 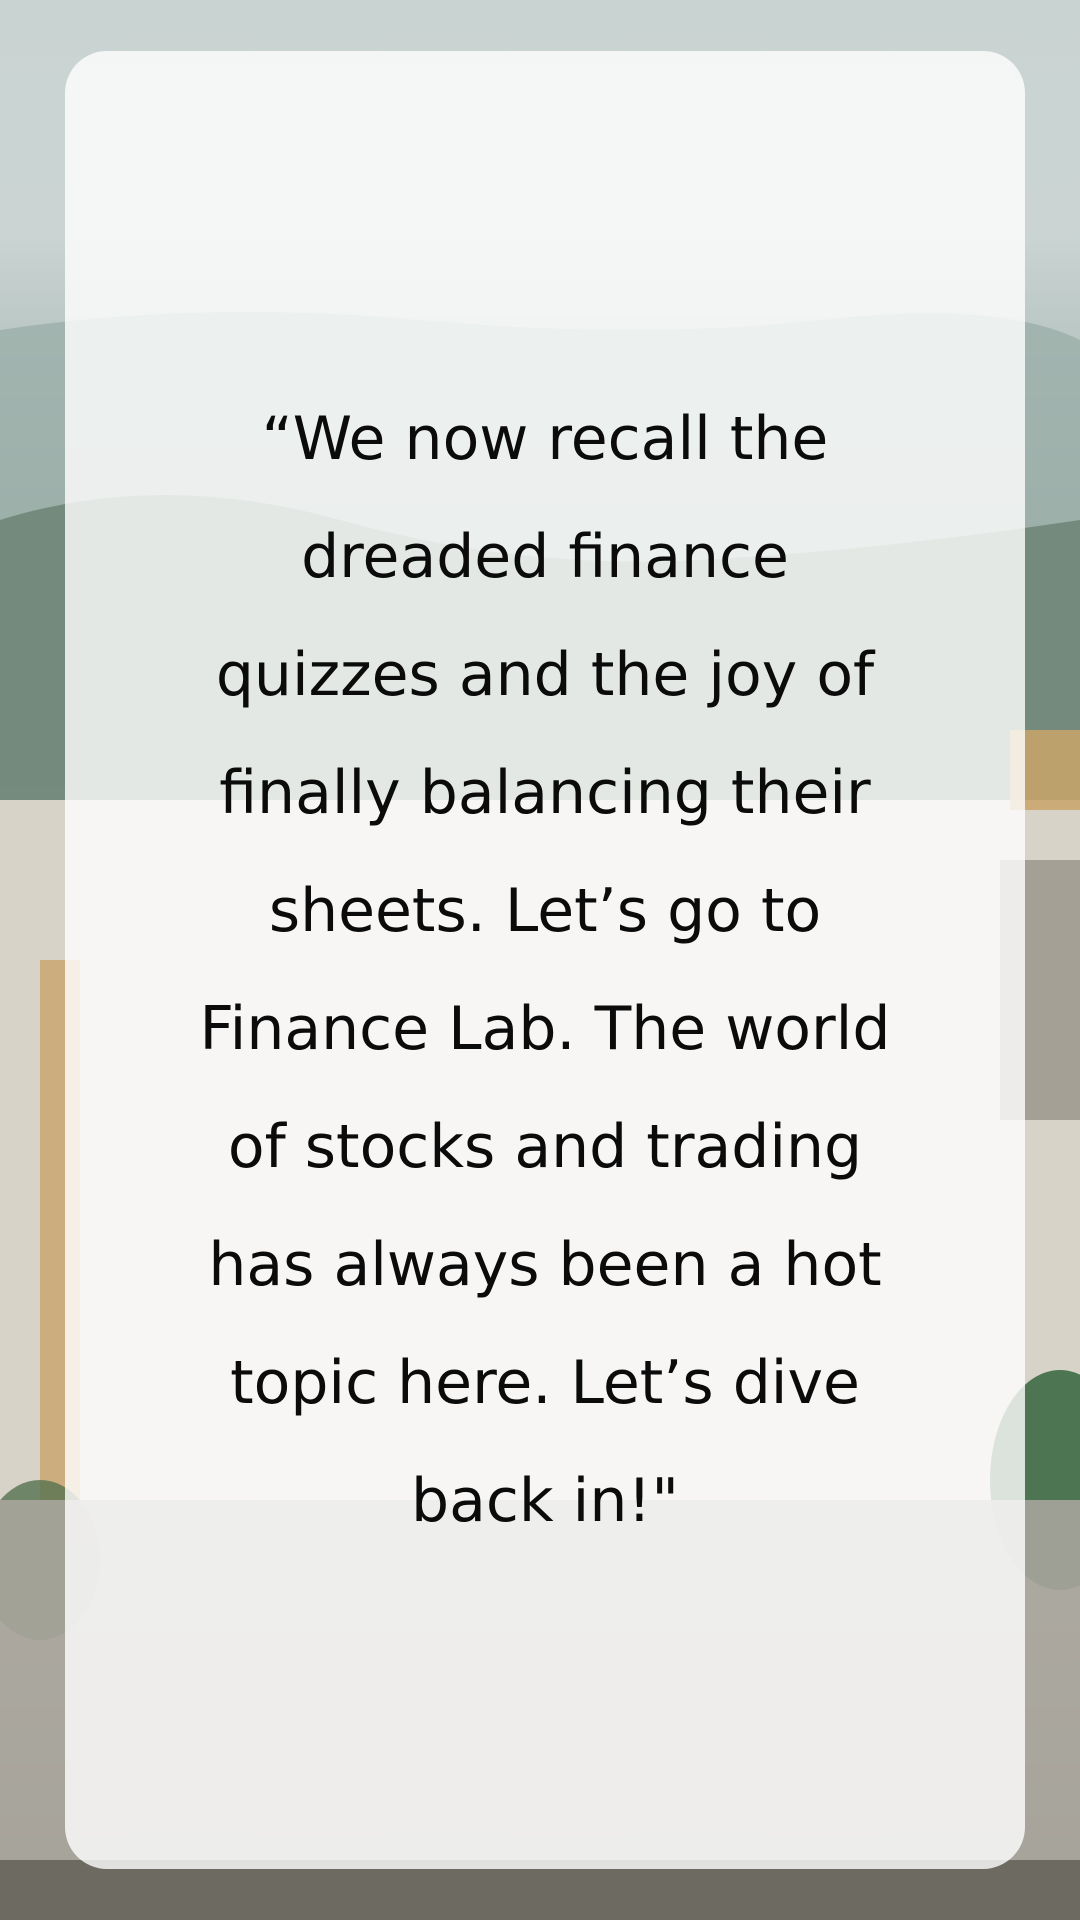 What do you see at coordinates (545, 557) in the screenshot?
I see `quote-line: dreaded finance` at bounding box center [545, 557].